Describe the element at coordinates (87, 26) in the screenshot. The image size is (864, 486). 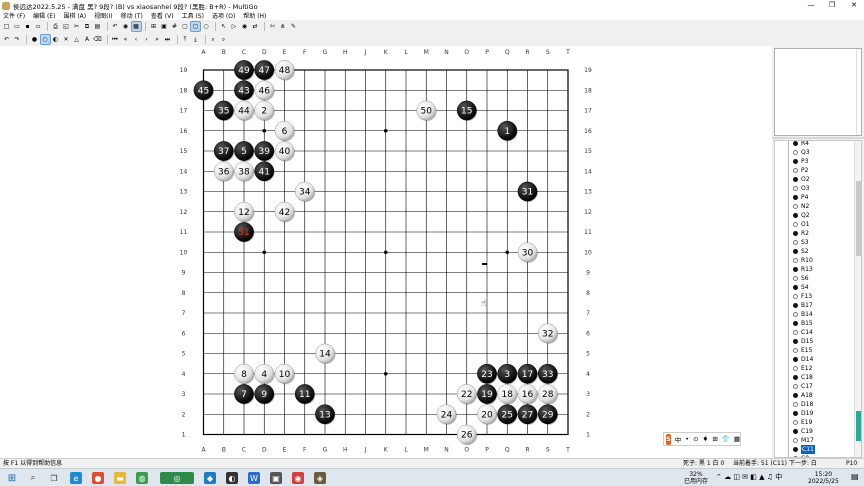
I see `copy-icon: ⧉` at that location.